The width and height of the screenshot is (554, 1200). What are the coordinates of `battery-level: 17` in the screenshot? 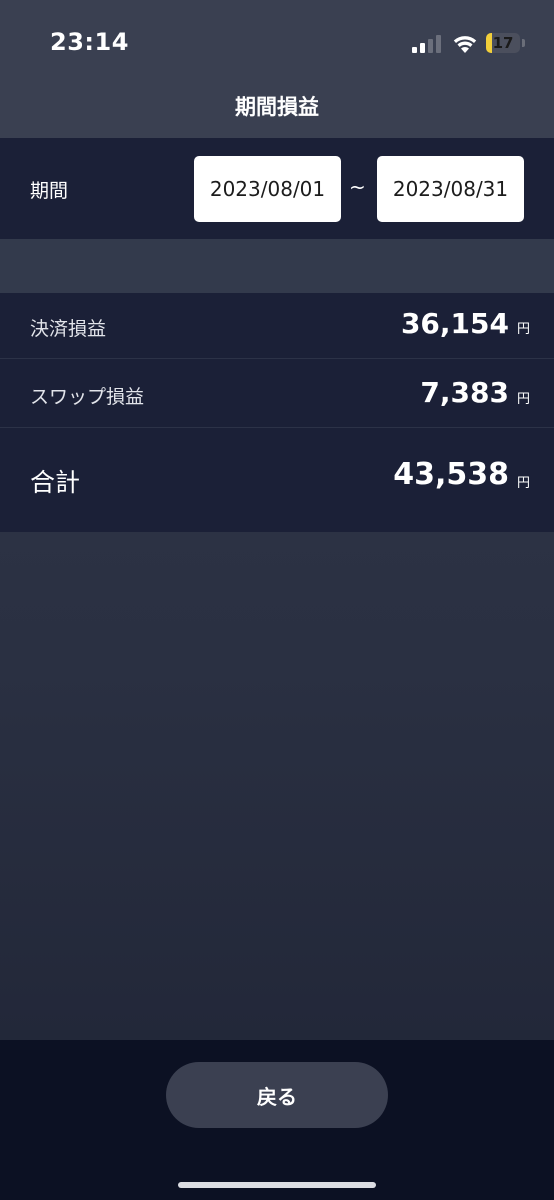 It's located at (503, 43).